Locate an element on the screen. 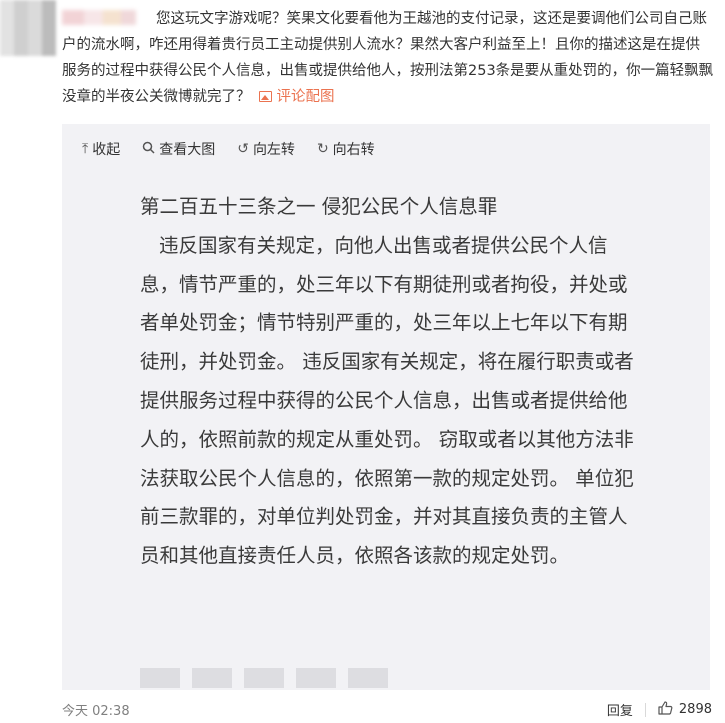  comment-footer: 今天 02:38 回复 2898 is located at coordinates (388, 710).